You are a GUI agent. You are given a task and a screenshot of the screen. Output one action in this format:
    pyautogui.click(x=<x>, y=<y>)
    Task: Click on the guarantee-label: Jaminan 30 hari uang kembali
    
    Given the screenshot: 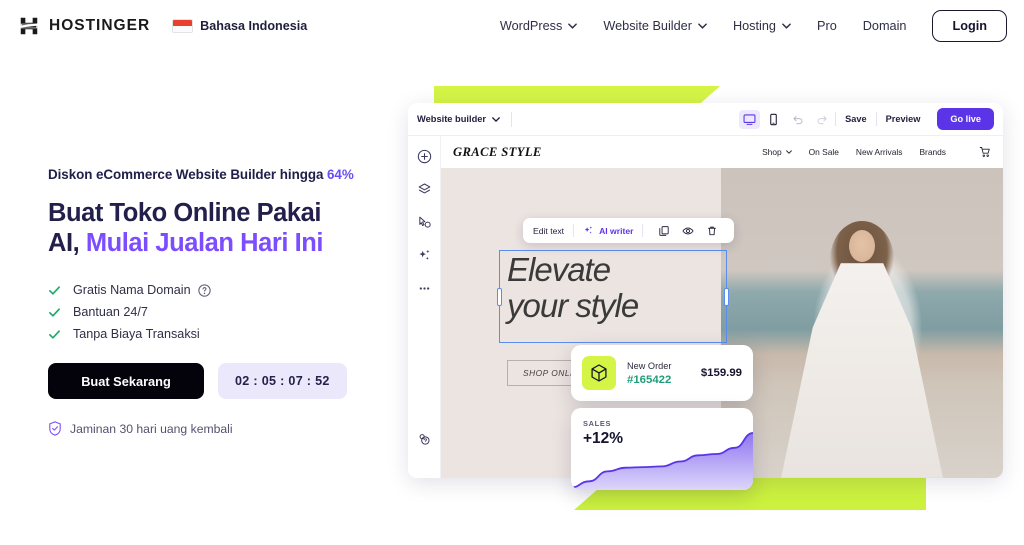 What is the action you would take?
    pyautogui.click(x=151, y=428)
    